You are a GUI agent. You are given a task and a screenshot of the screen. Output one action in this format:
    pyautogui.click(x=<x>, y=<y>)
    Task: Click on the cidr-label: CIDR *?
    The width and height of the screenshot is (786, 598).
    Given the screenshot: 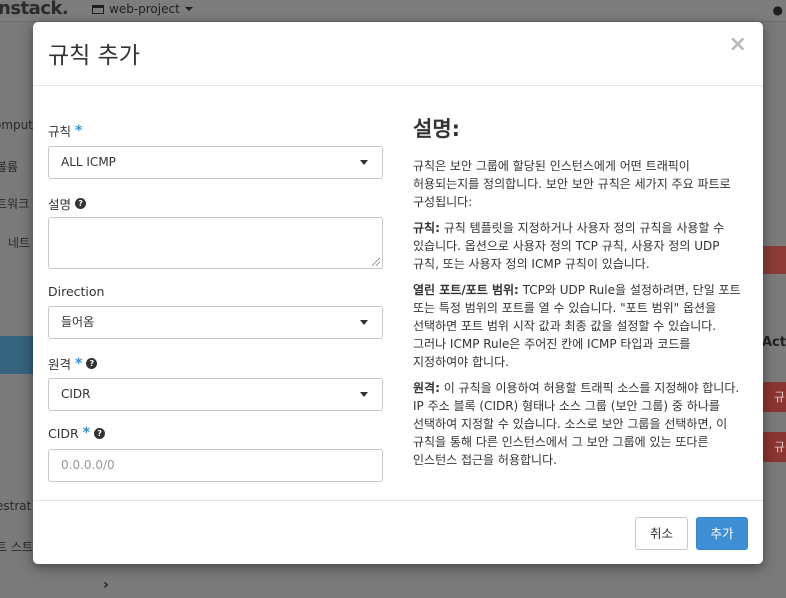 What is the action you would take?
    pyautogui.click(x=77, y=433)
    